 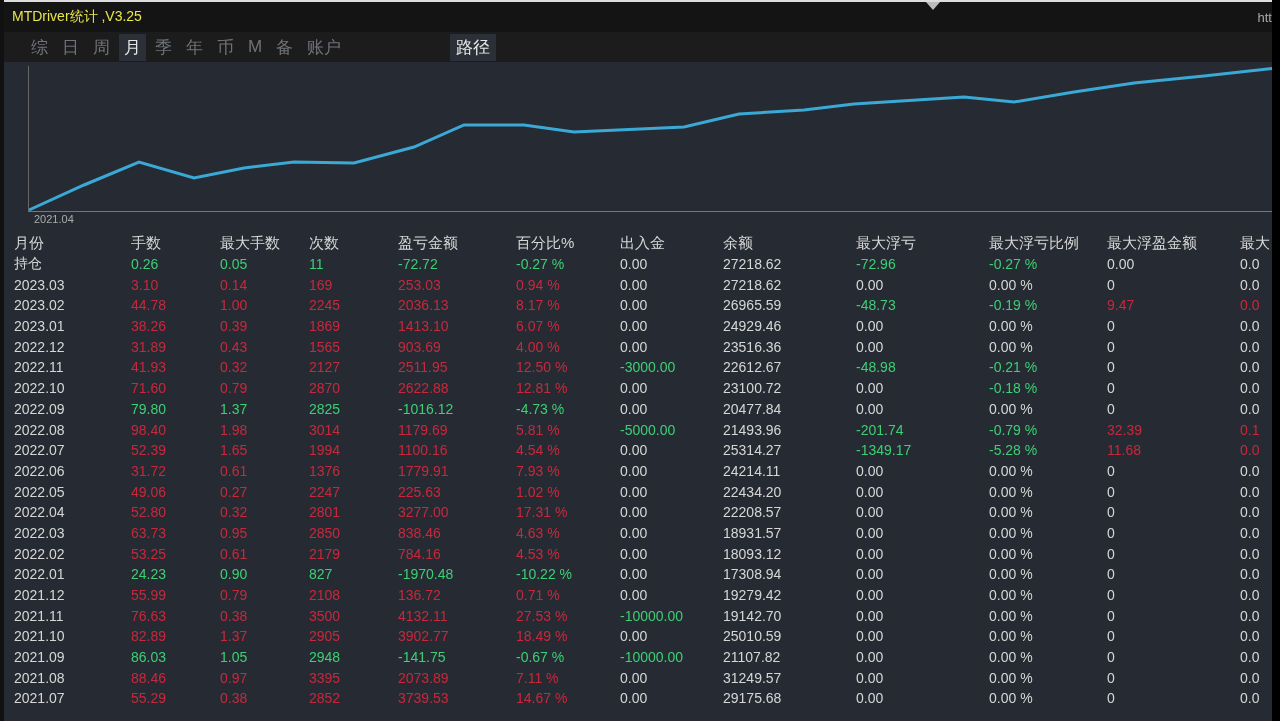 I want to click on table-cell-text: 18.49 %, so click(x=542, y=636).